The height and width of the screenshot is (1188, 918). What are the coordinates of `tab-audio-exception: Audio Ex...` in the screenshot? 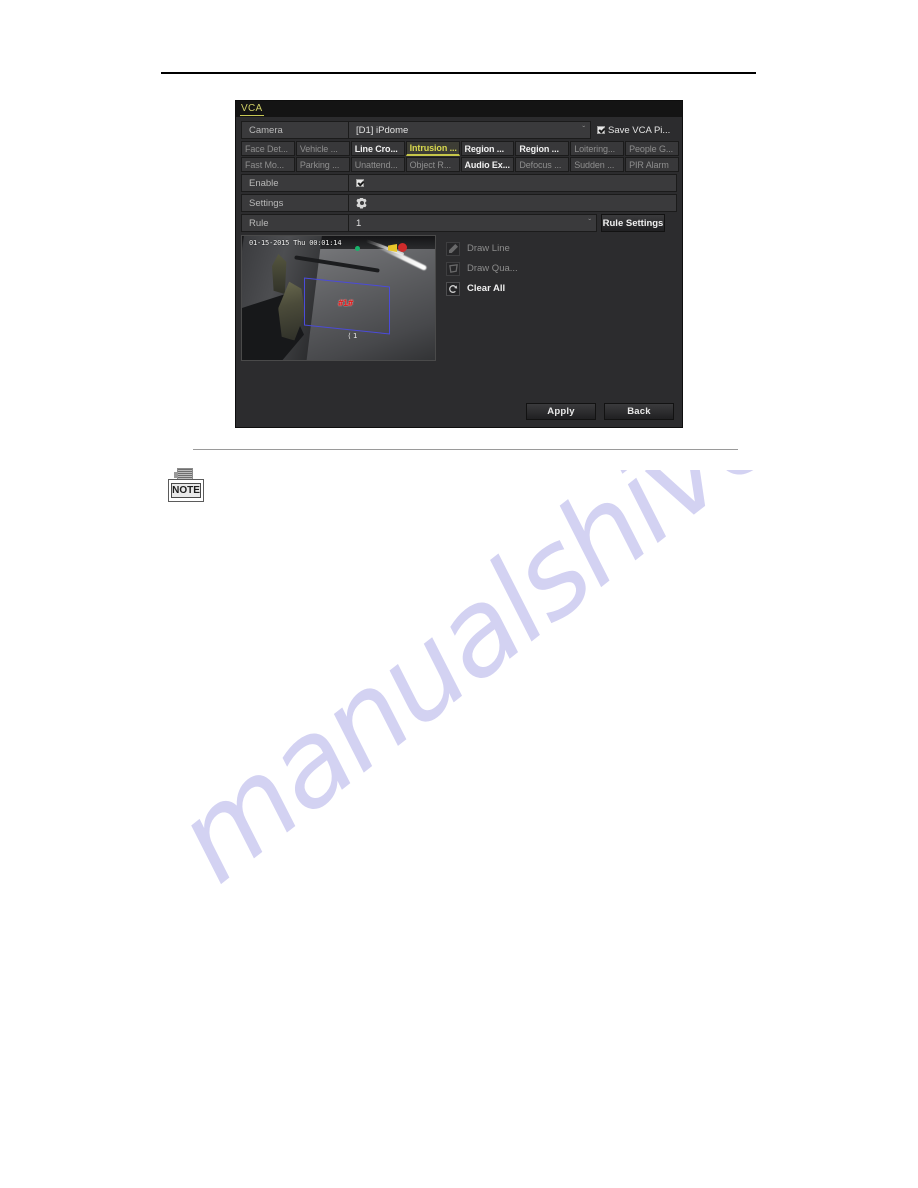 It's located at (487, 164).